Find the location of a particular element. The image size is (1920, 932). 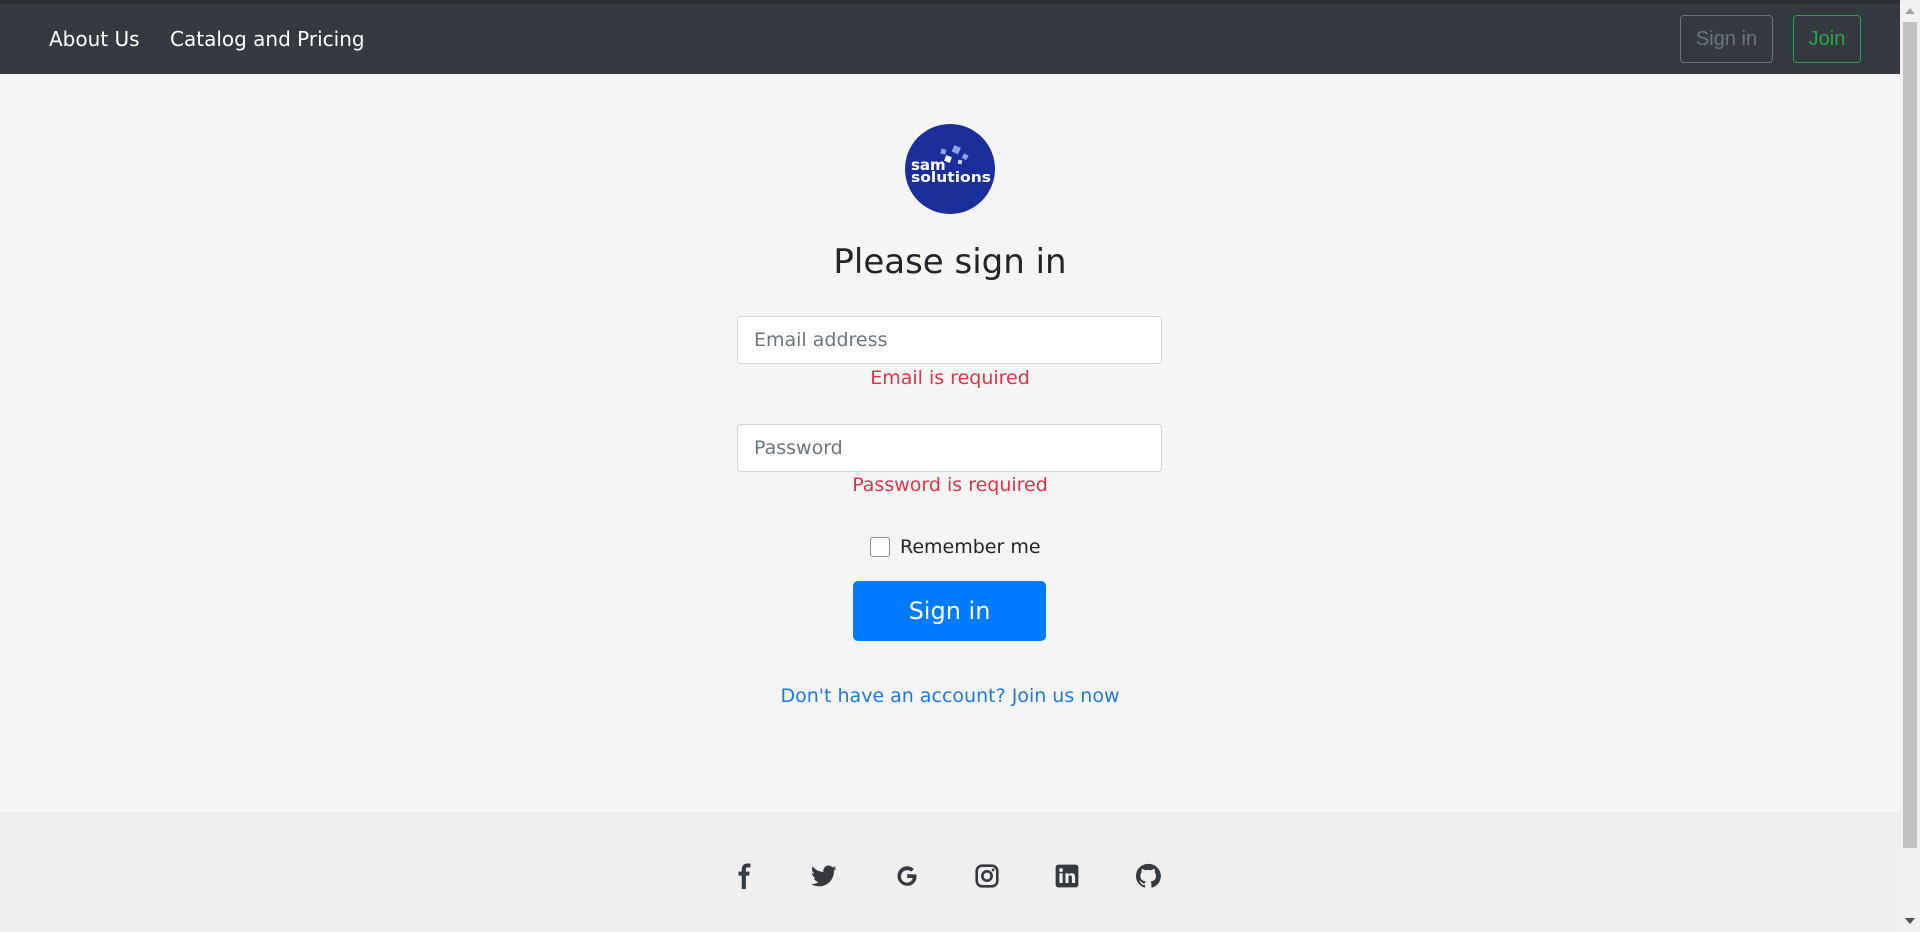

nav-catalog-and-pricing: Catalog and Pricing is located at coordinates (267, 39).